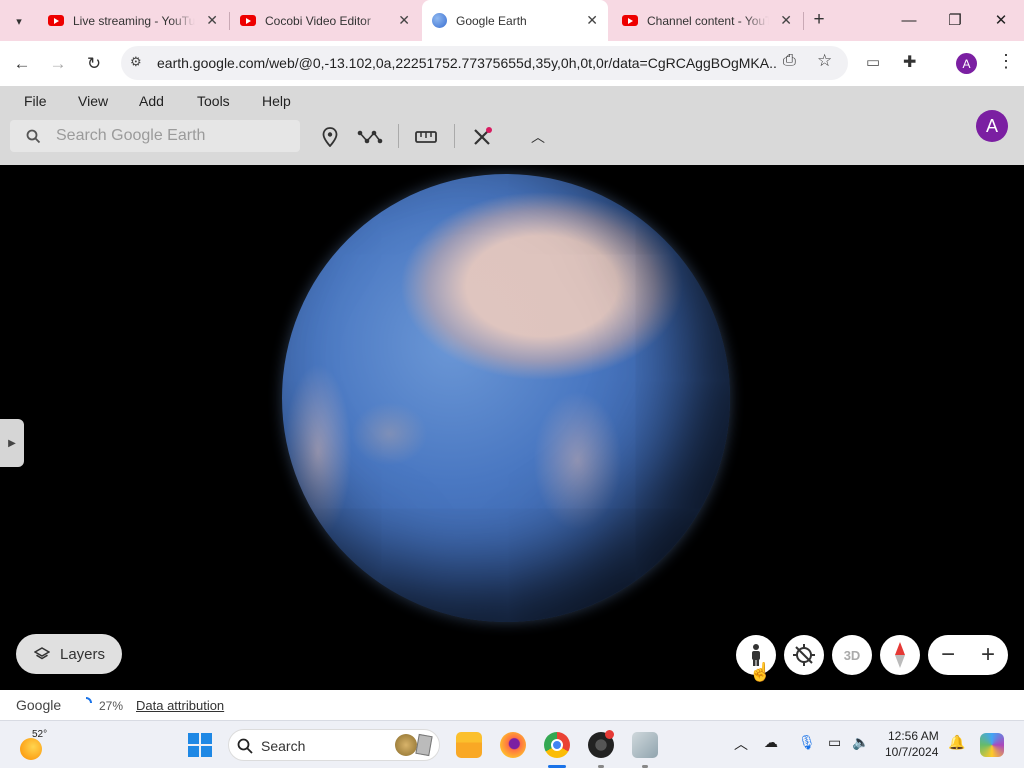  Describe the element at coordinates (834, 742) in the screenshot. I see `display-icon: ▭` at that location.